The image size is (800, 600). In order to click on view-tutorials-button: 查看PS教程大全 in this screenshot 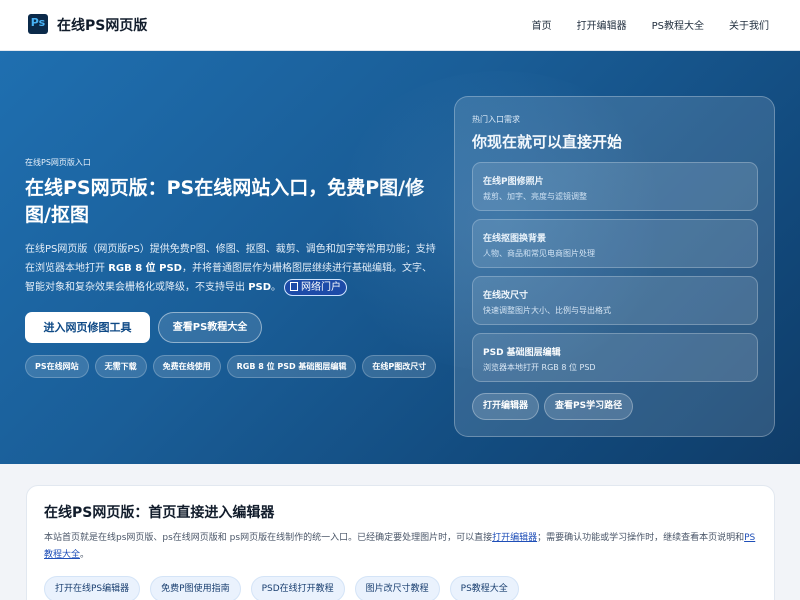, I will do `click(210, 327)`.